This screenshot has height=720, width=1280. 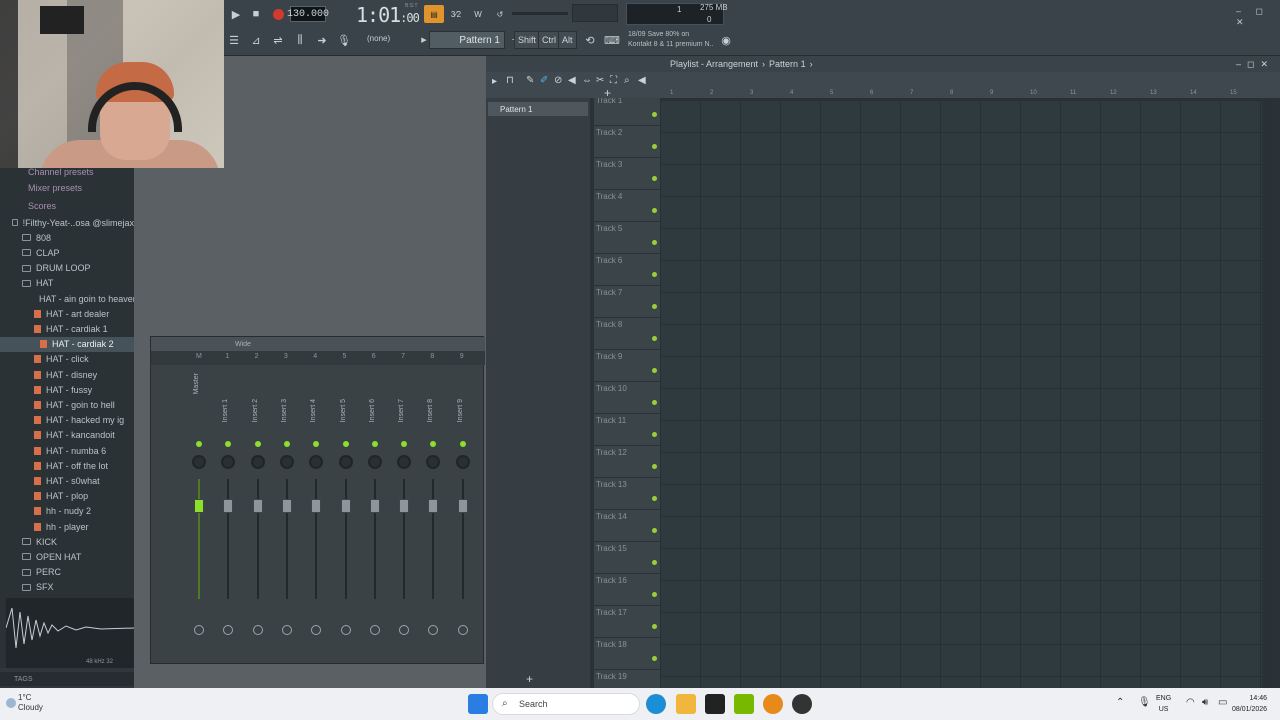 What do you see at coordinates (627, 590) in the screenshot?
I see `track-header: Track 16` at bounding box center [627, 590].